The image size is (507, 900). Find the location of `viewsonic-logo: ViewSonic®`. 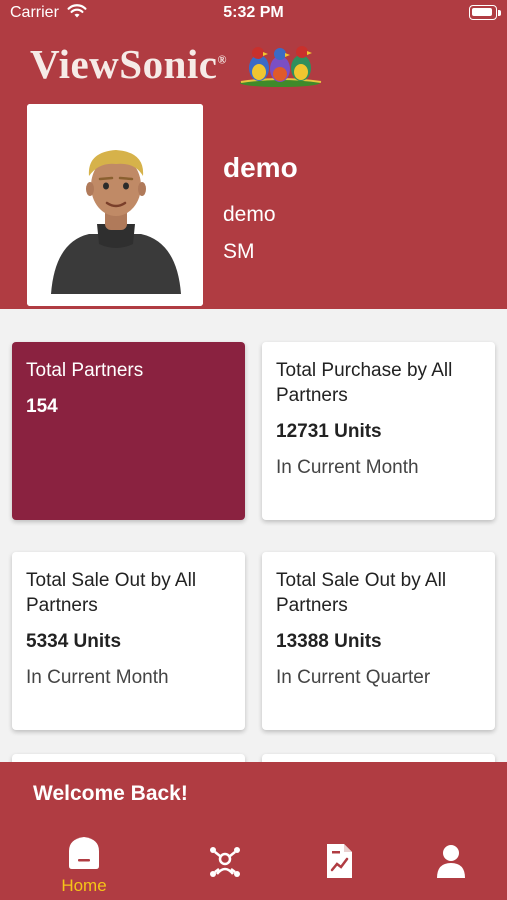

viewsonic-logo: ViewSonic® is located at coordinates (128, 64).